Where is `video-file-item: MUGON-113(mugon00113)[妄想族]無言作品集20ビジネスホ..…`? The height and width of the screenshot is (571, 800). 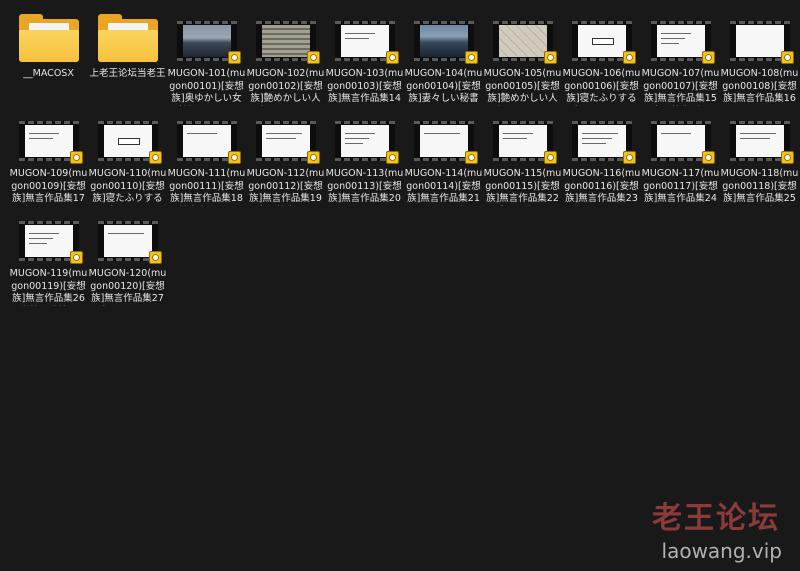
video-file-item: MUGON-113(mugon00113)[妄想族]無言作品集20ビジネスホ..… is located at coordinates (364, 158).